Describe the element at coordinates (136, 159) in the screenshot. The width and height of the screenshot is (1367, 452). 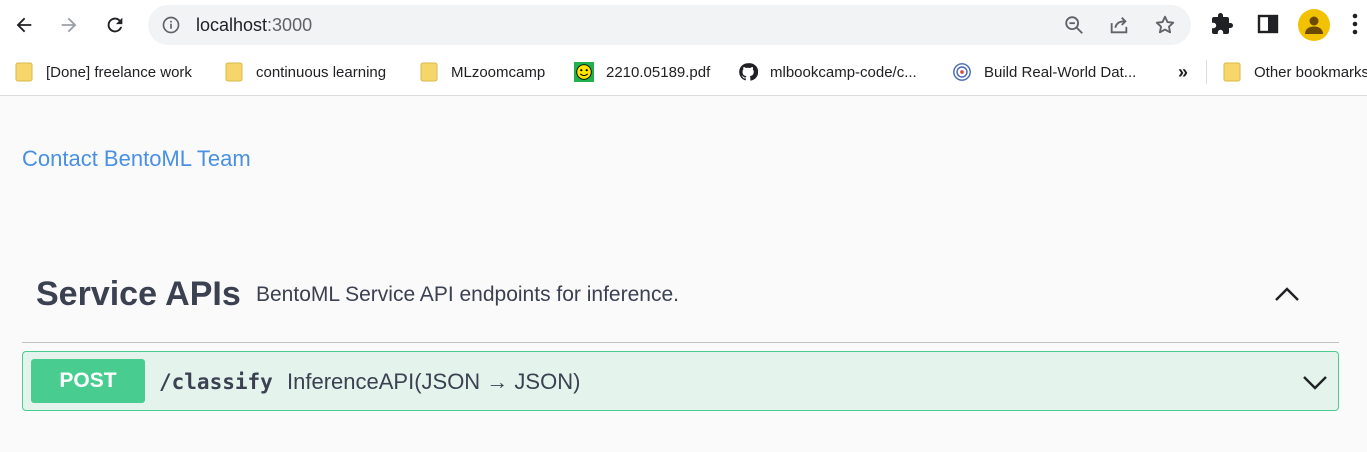
I see `contact-link: Contact BentoML Team` at that location.